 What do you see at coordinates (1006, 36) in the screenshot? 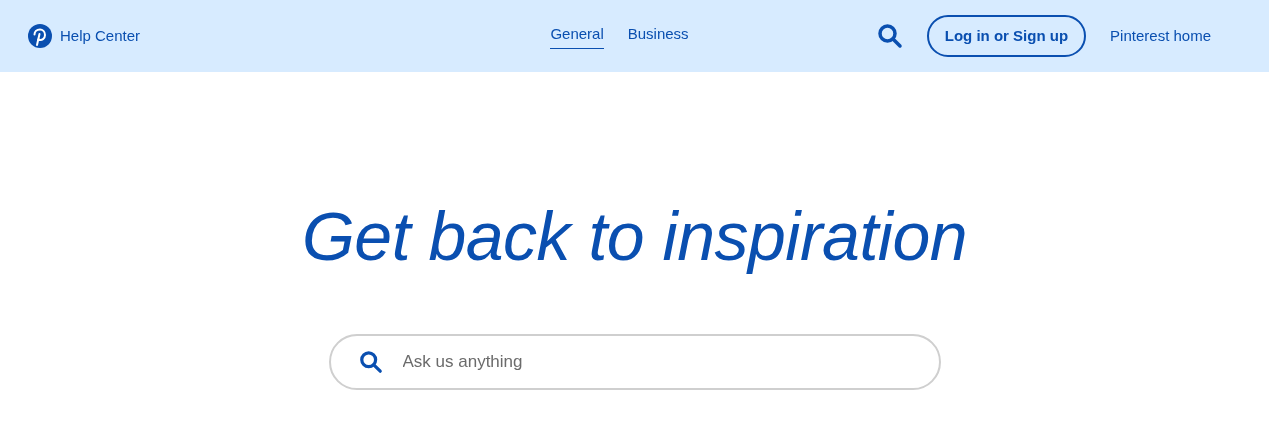
I see `login-button: Log in or Sign up` at bounding box center [1006, 36].